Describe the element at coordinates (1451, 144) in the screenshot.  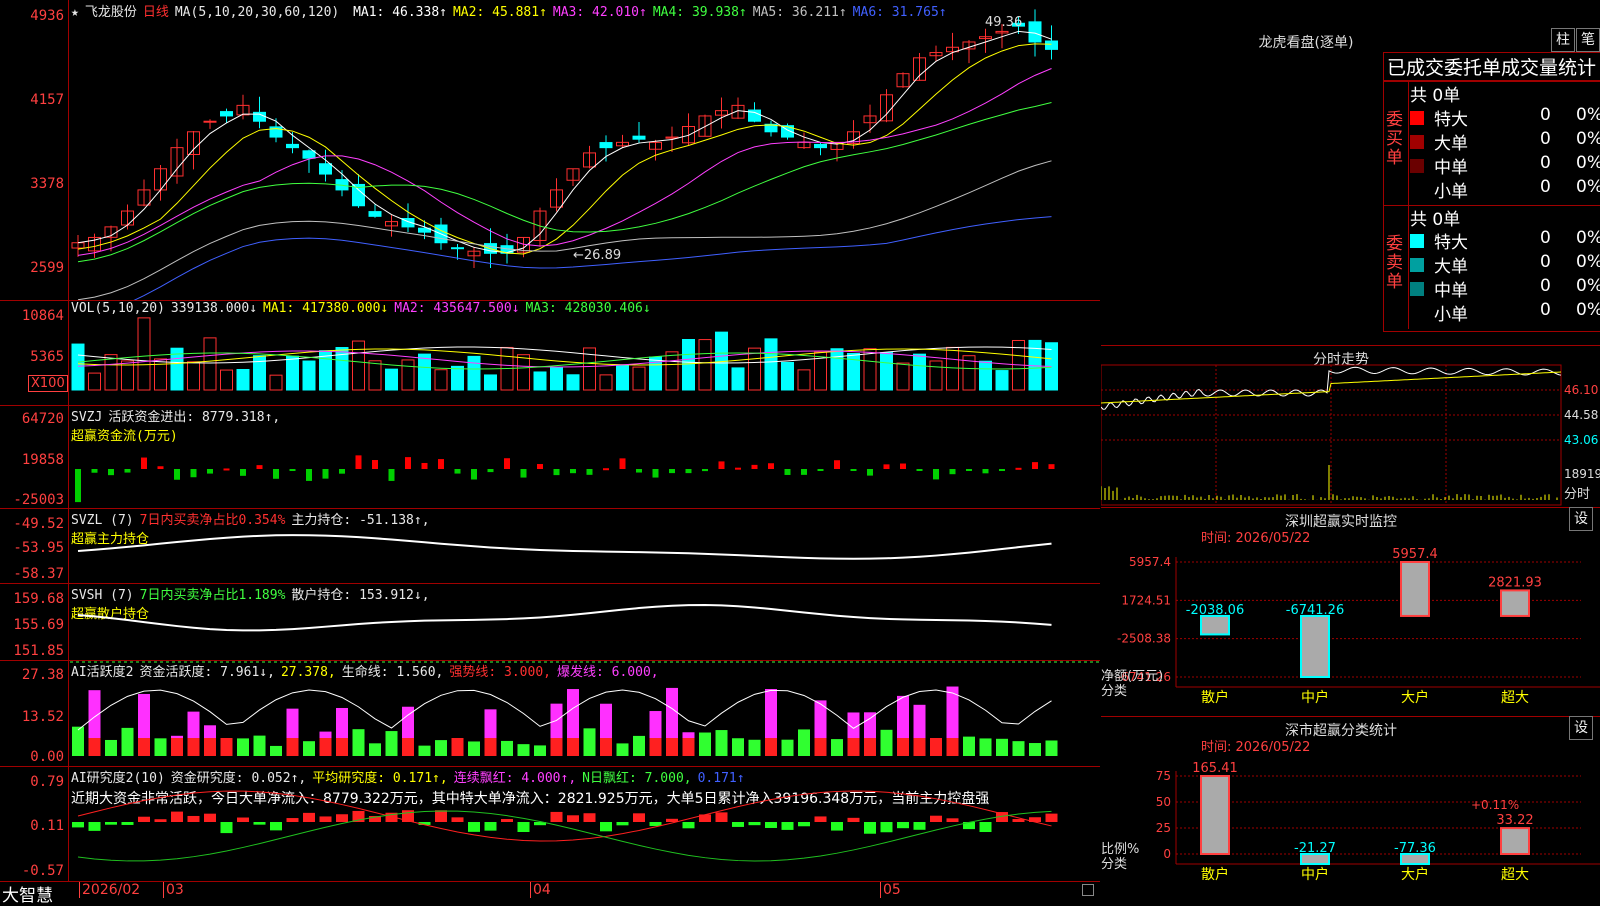
I see `row-name: 大单` at that location.